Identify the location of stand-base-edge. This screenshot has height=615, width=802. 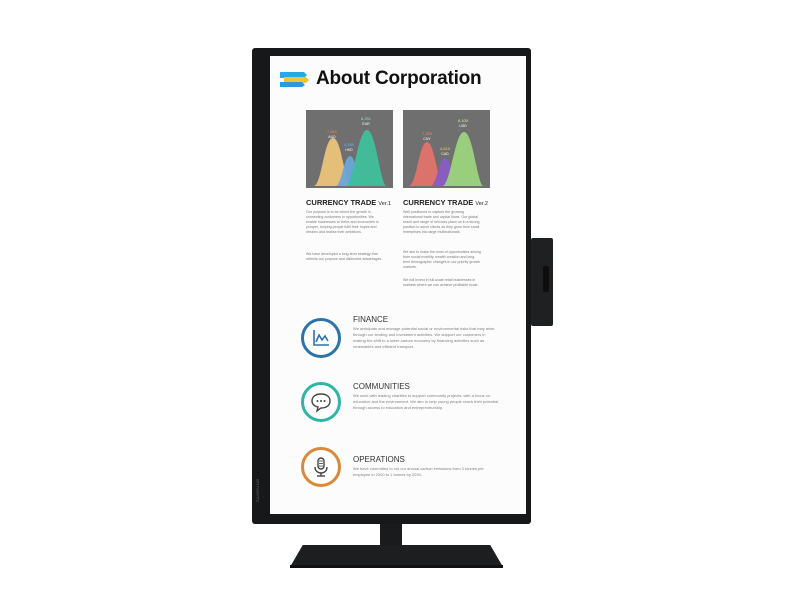
(396, 566).